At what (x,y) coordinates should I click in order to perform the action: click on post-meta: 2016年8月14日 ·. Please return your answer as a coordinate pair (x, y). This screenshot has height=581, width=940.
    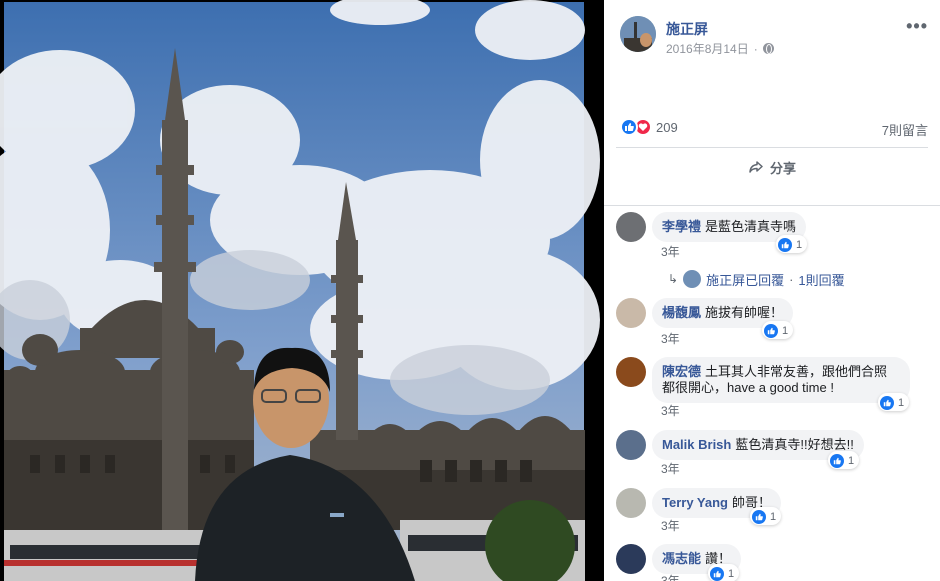
    Looking at the image, I should click on (720, 48).